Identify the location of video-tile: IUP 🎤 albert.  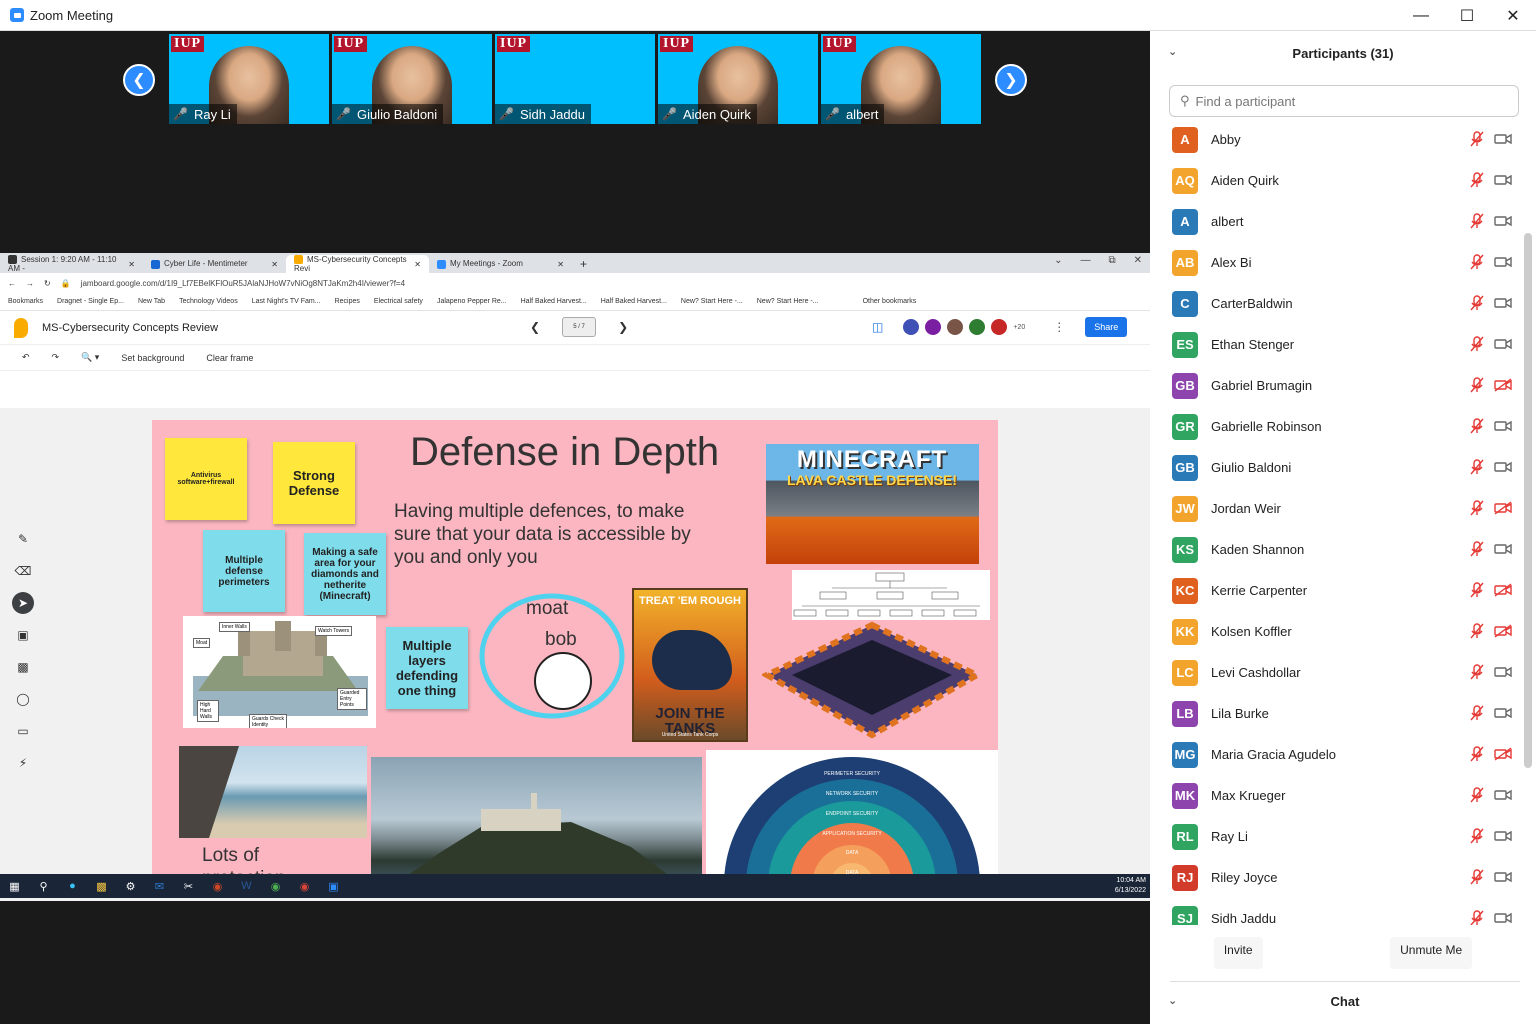
(901, 79).